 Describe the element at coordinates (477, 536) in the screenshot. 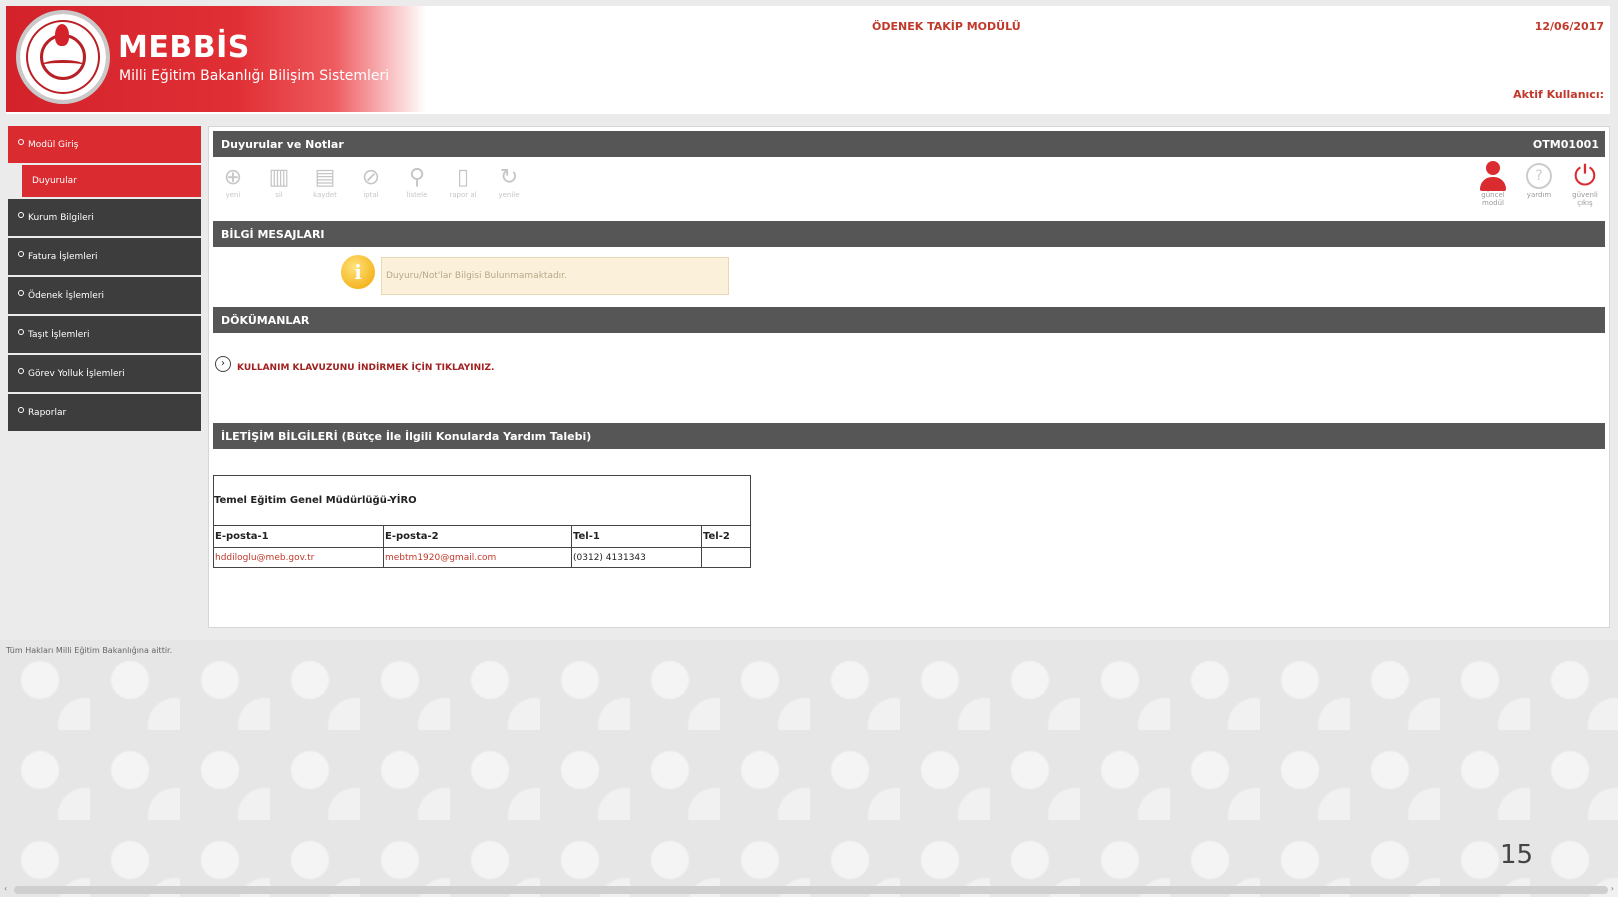

I see `column-header: E-posta-2` at that location.